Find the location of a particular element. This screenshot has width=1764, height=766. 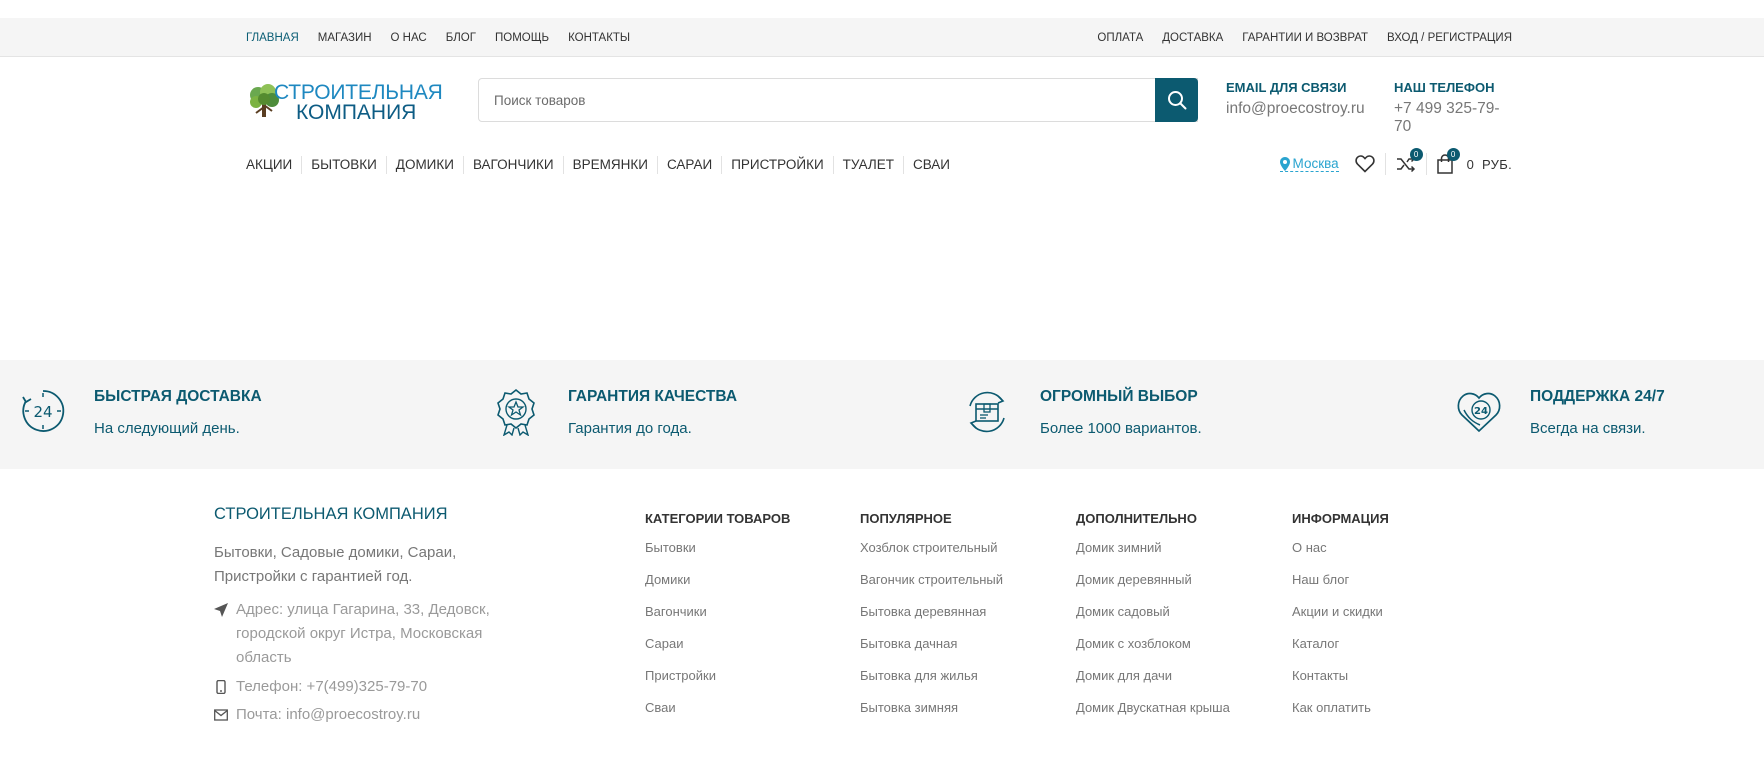

box-cycle-icon is located at coordinates (987, 412).